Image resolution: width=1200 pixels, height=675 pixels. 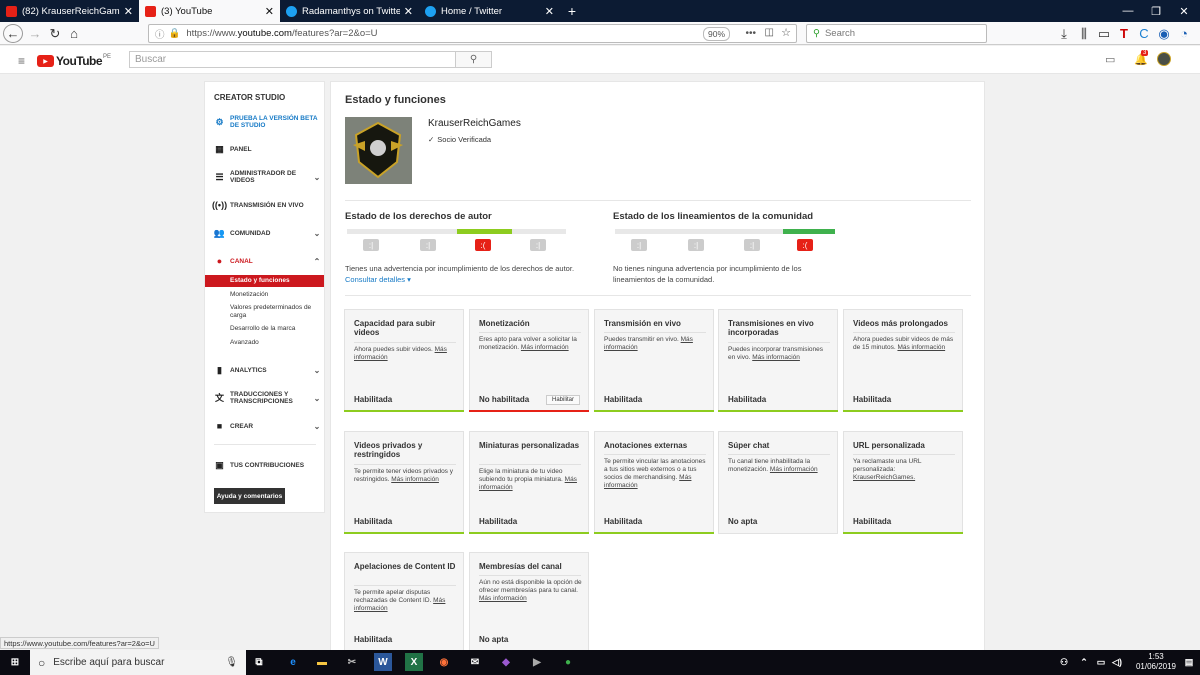 I want to click on reload-icon: ↻, so click(x=55, y=33).